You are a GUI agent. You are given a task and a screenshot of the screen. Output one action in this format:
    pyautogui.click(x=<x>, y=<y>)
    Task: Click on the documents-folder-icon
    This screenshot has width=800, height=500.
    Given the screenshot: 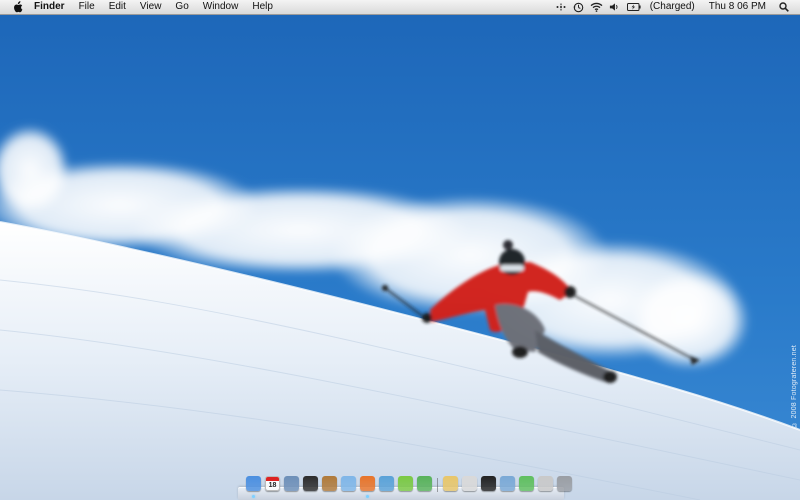 What is the action you would take?
    pyautogui.click(x=545, y=483)
    